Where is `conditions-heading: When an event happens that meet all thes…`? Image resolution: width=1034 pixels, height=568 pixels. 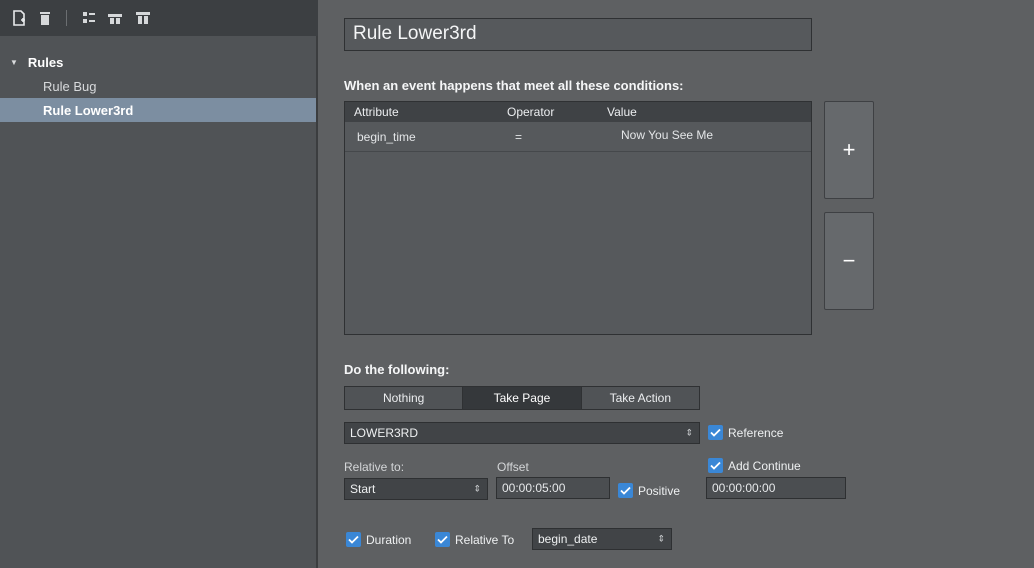 conditions-heading: When an event happens that meet all thes… is located at coordinates (514, 85).